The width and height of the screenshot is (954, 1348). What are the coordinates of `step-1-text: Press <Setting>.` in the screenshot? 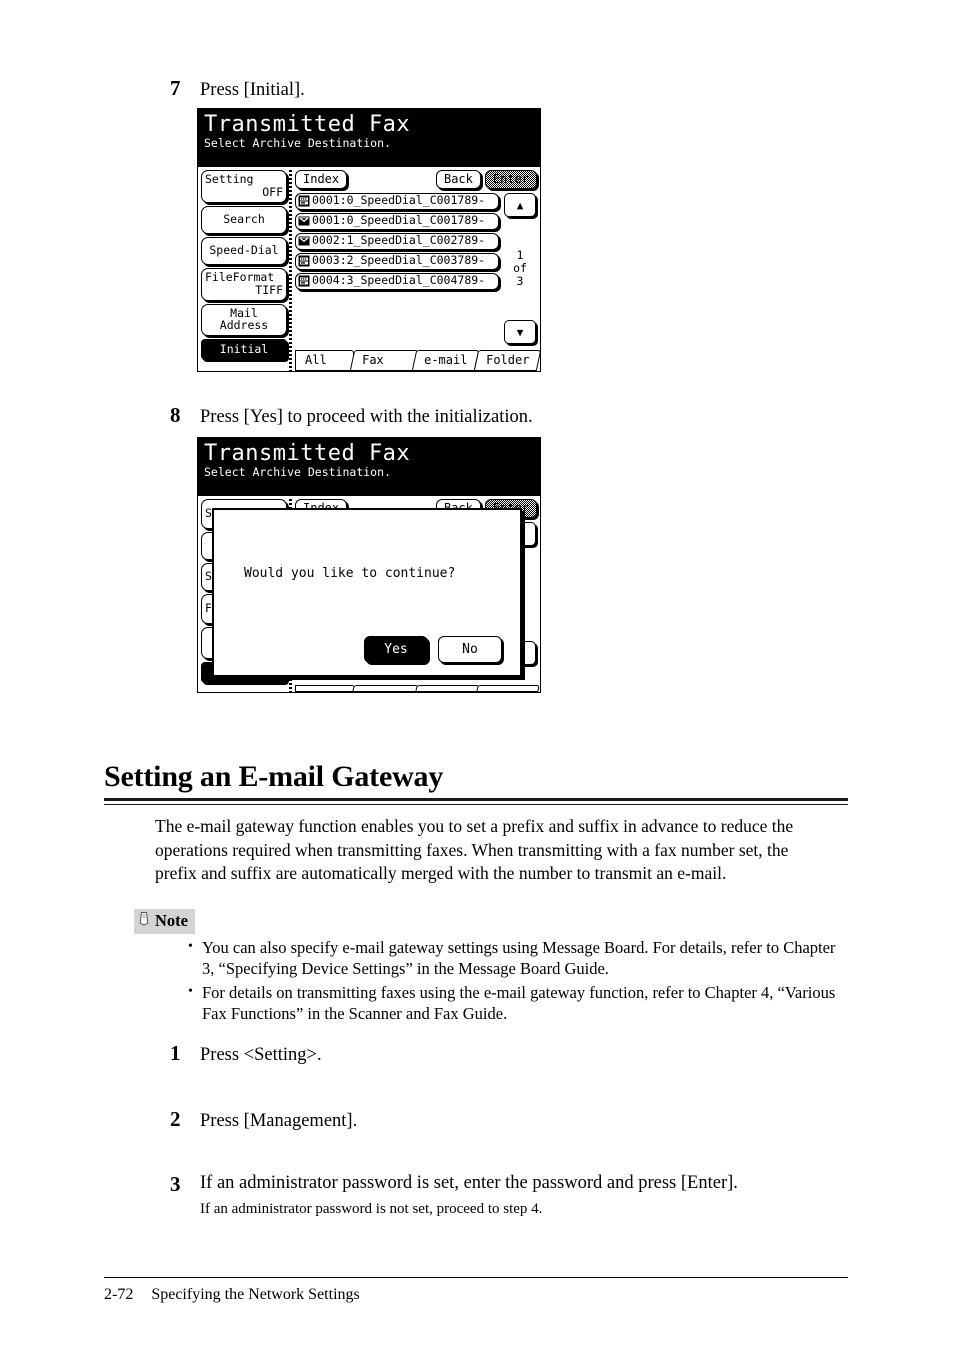 It's located at (261, 1055).